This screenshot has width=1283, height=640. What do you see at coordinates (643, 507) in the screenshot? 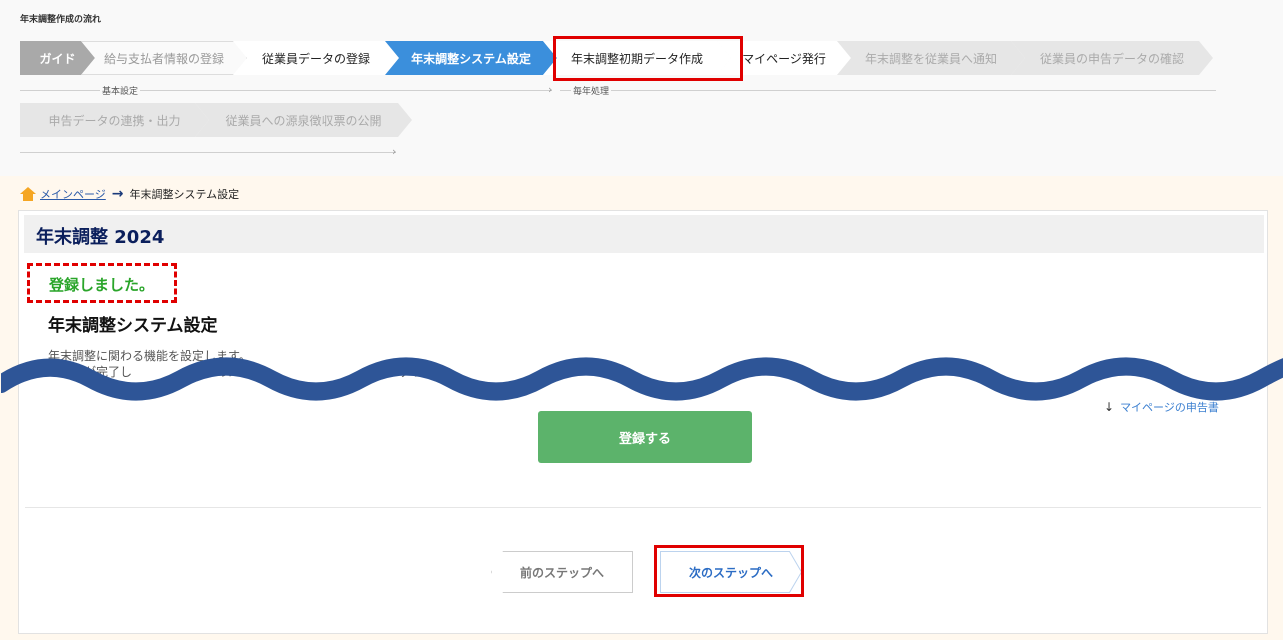
I see `divider` at bounding box center [643, 507].